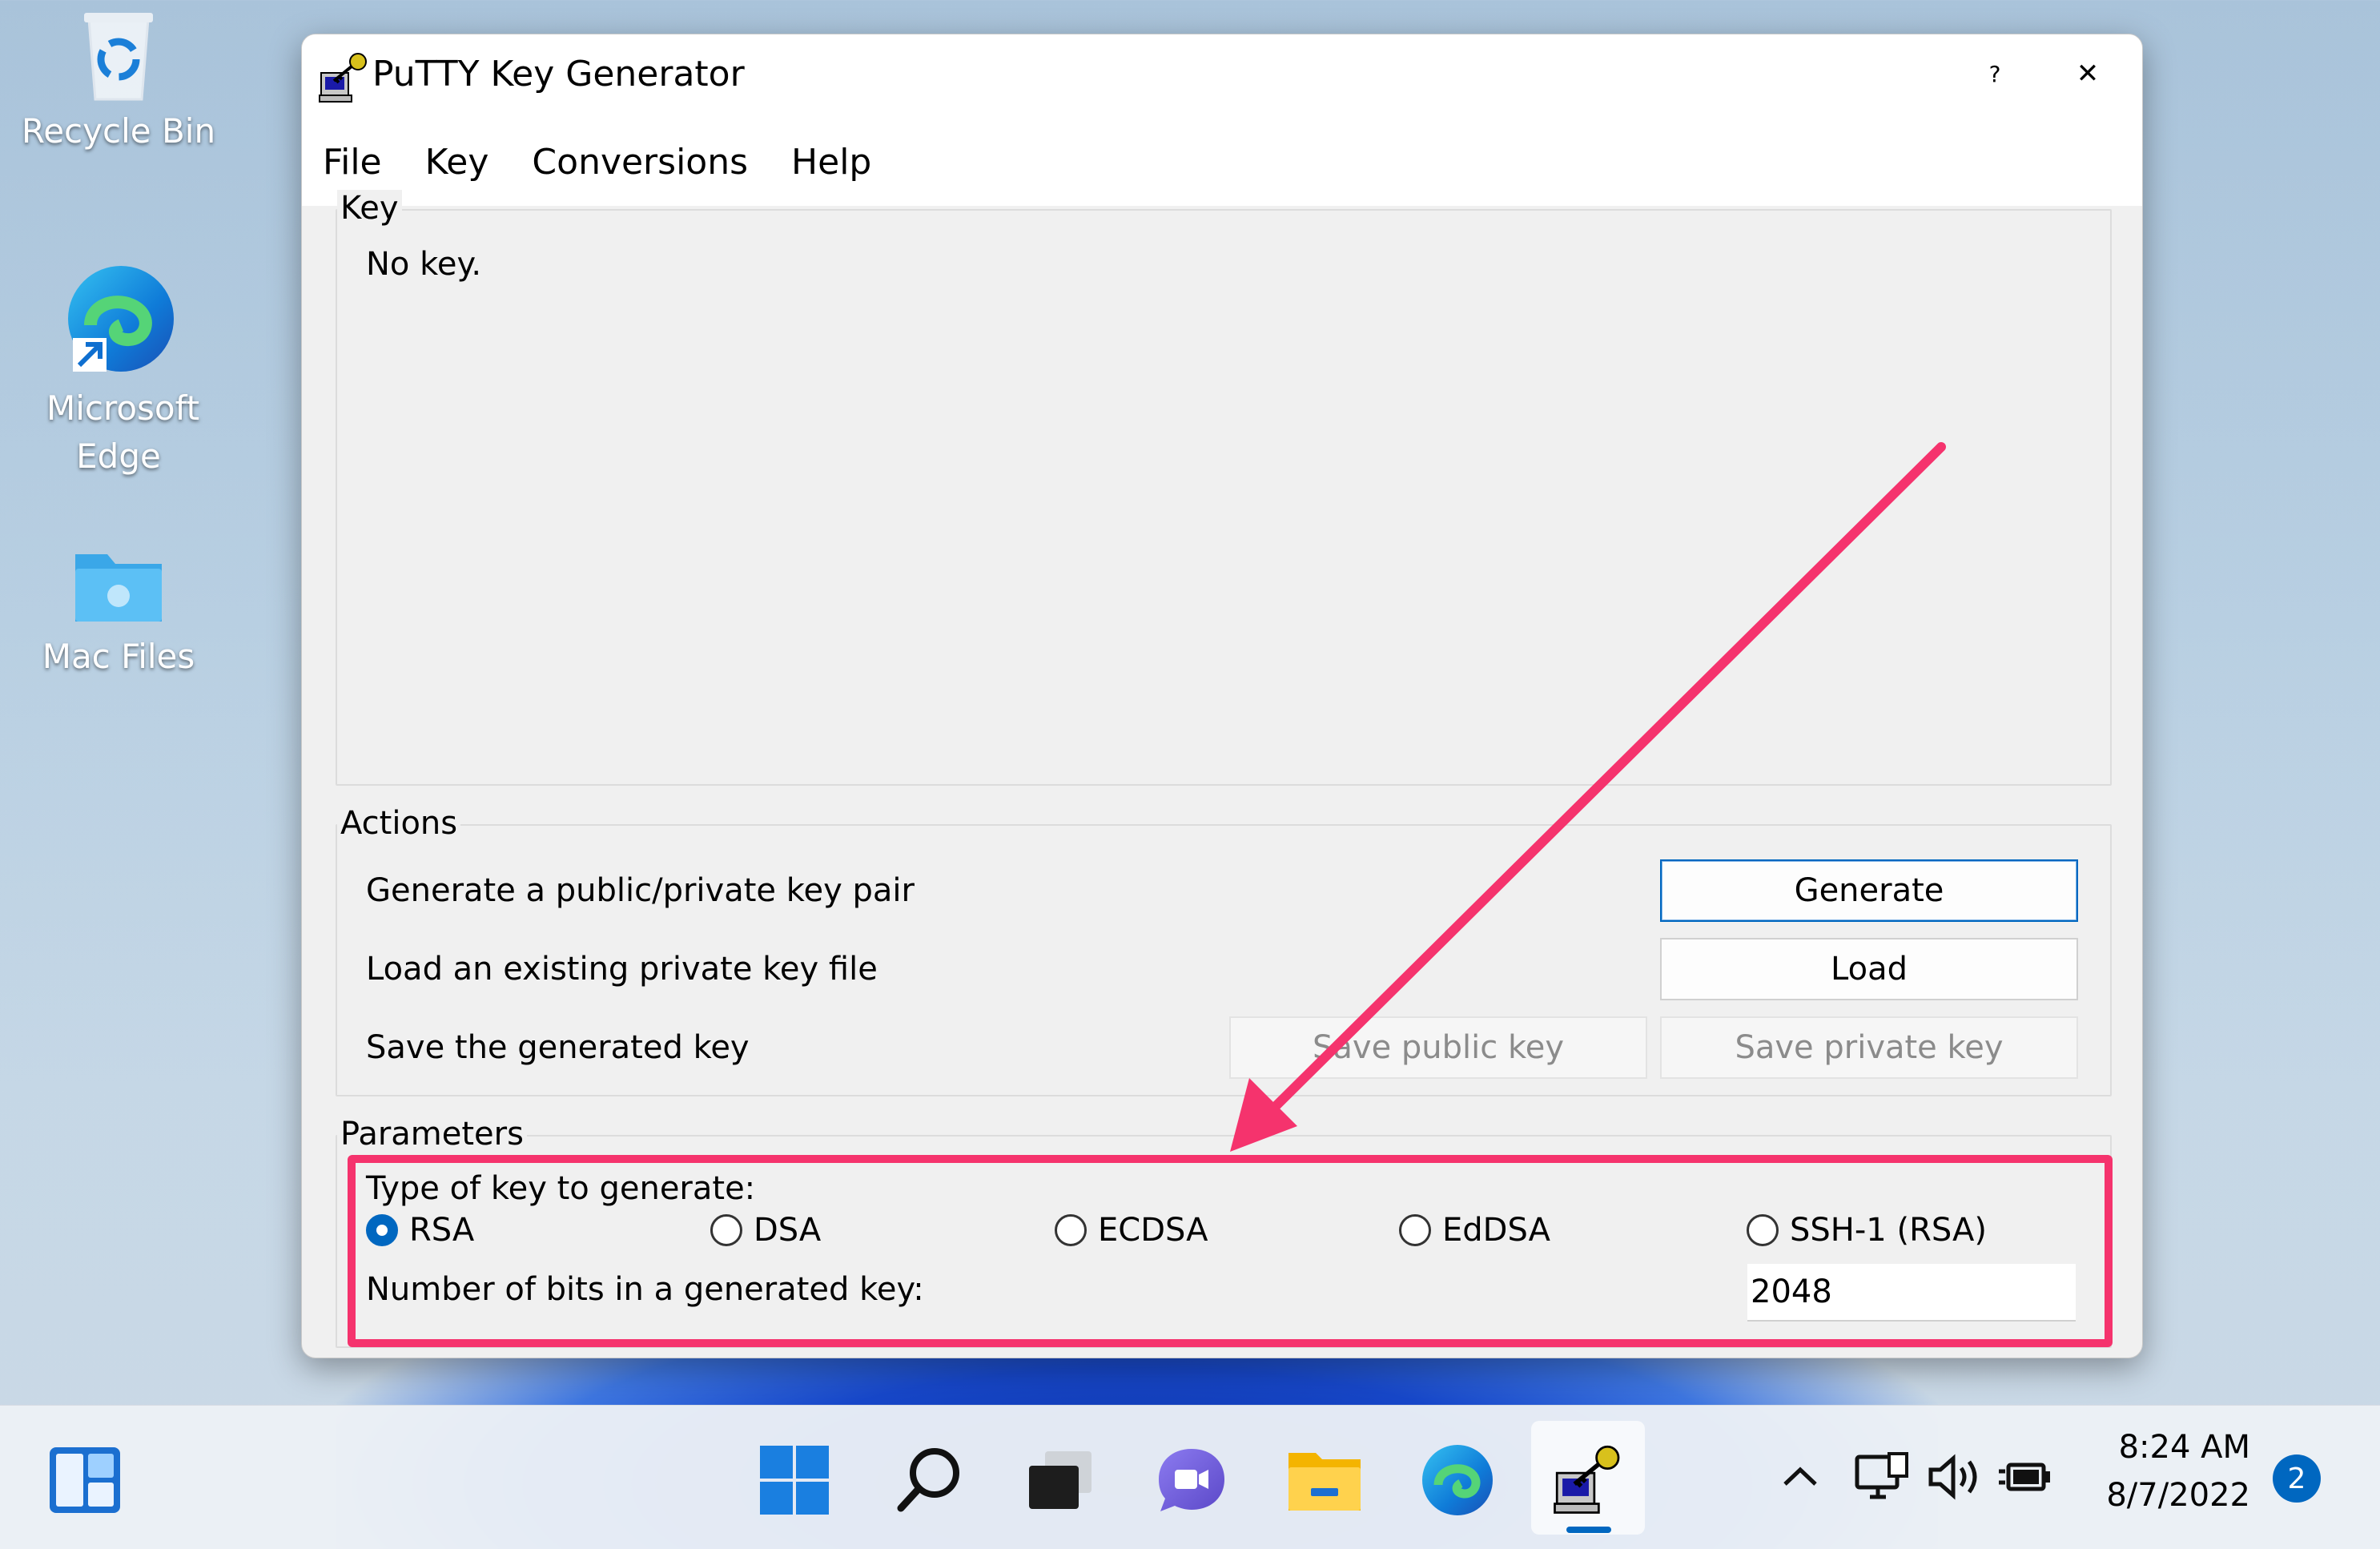  Describe the element at coordinates (1954, 1476) in the screenshot. I see `volume-icon` at that location.